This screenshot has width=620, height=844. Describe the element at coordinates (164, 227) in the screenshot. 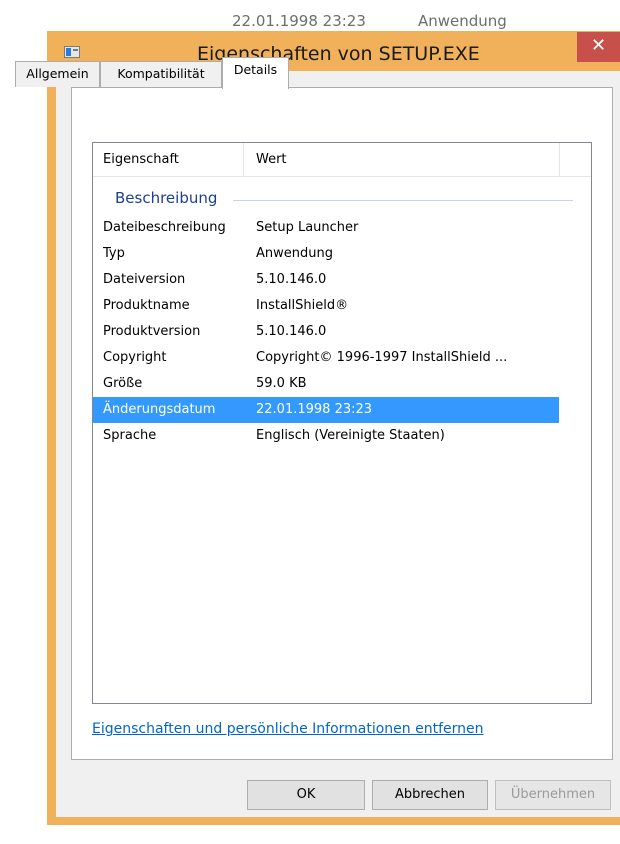

I see `property-name: Dateibeschreibung` at that location.